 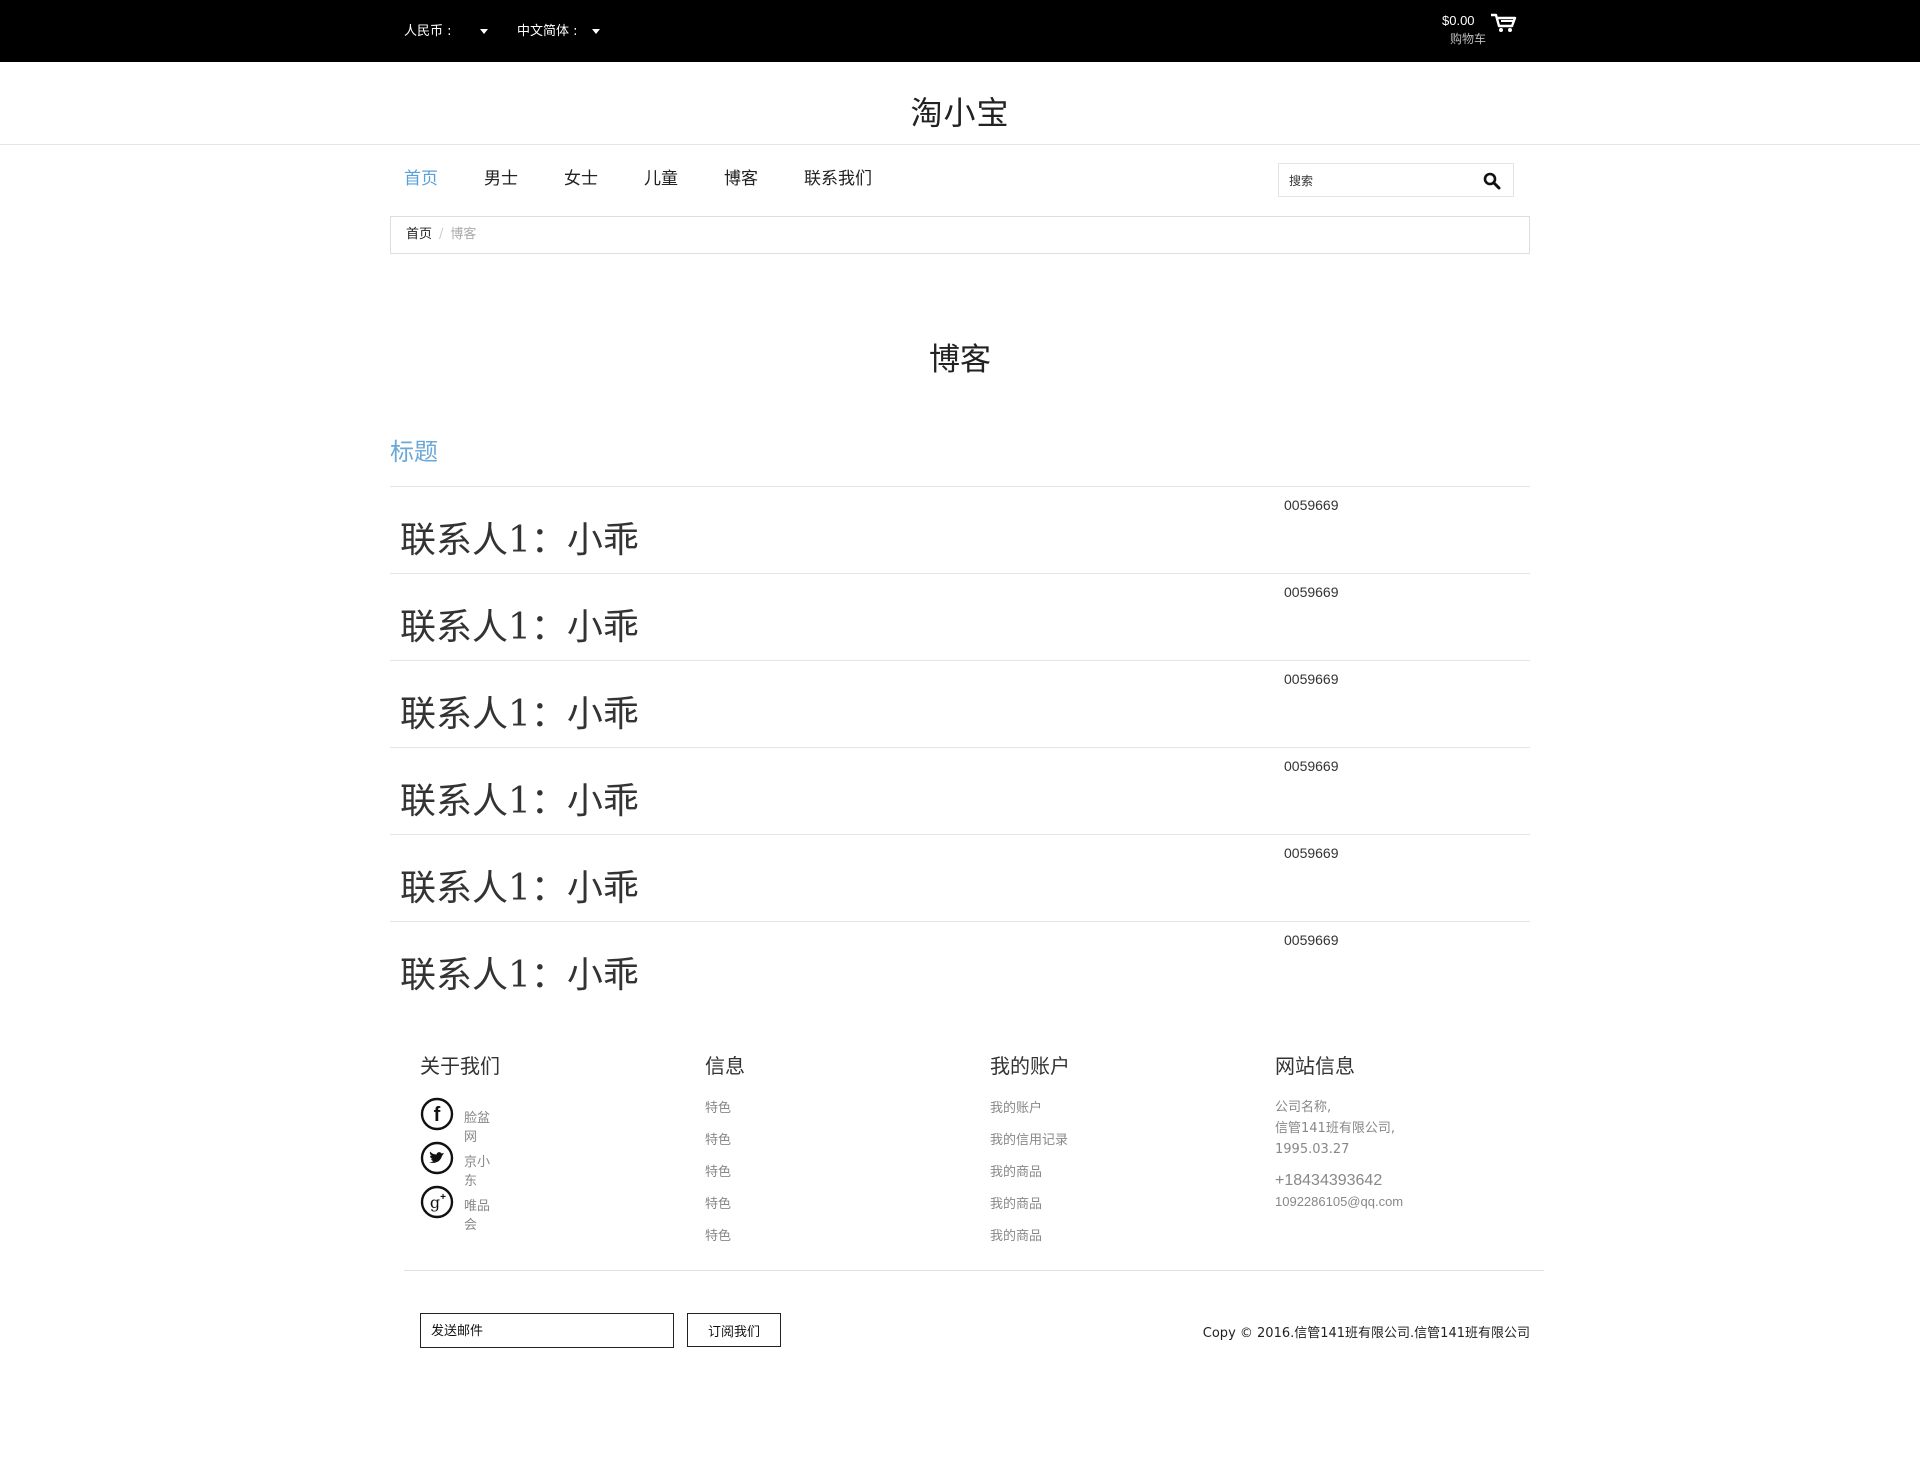 What do you see at coordinates (661, 176) in the screenshot?
I see `nav-item-kids: 儿童` at bounding box center [661, 176].